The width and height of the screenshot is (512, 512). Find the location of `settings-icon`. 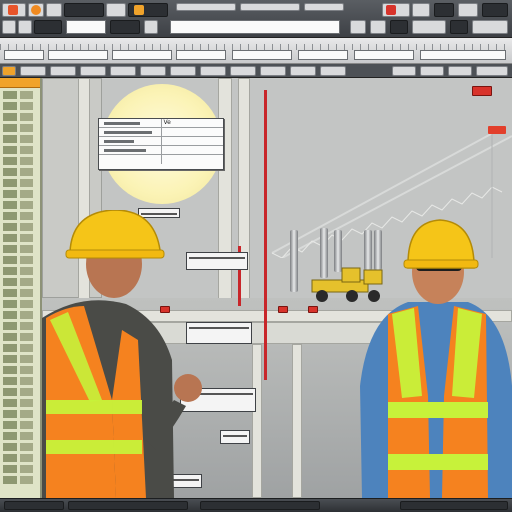

settings-icon is located at coordinates (421, 10).